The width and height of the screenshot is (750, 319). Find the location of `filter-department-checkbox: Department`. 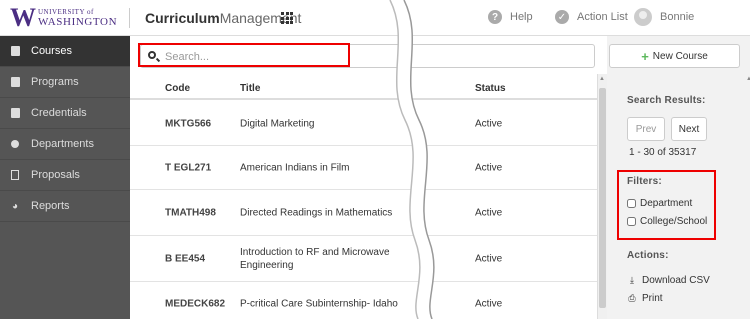

filter-department-checkbox: Department is located at coordinates (659, 203).